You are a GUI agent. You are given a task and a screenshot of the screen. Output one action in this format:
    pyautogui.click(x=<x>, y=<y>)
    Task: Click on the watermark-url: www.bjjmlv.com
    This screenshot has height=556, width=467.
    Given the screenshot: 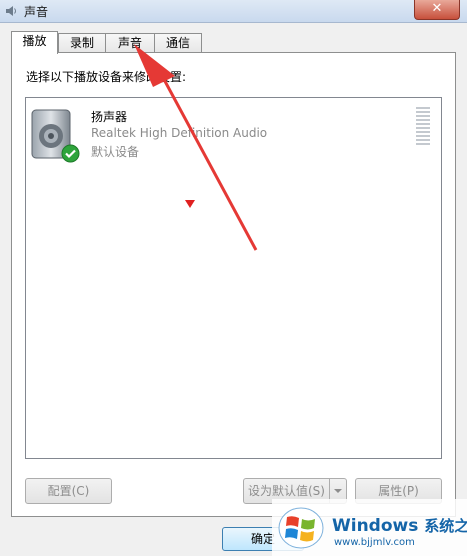 What is the action you would take?
    pyautogui.click(x=374, y=542)
    